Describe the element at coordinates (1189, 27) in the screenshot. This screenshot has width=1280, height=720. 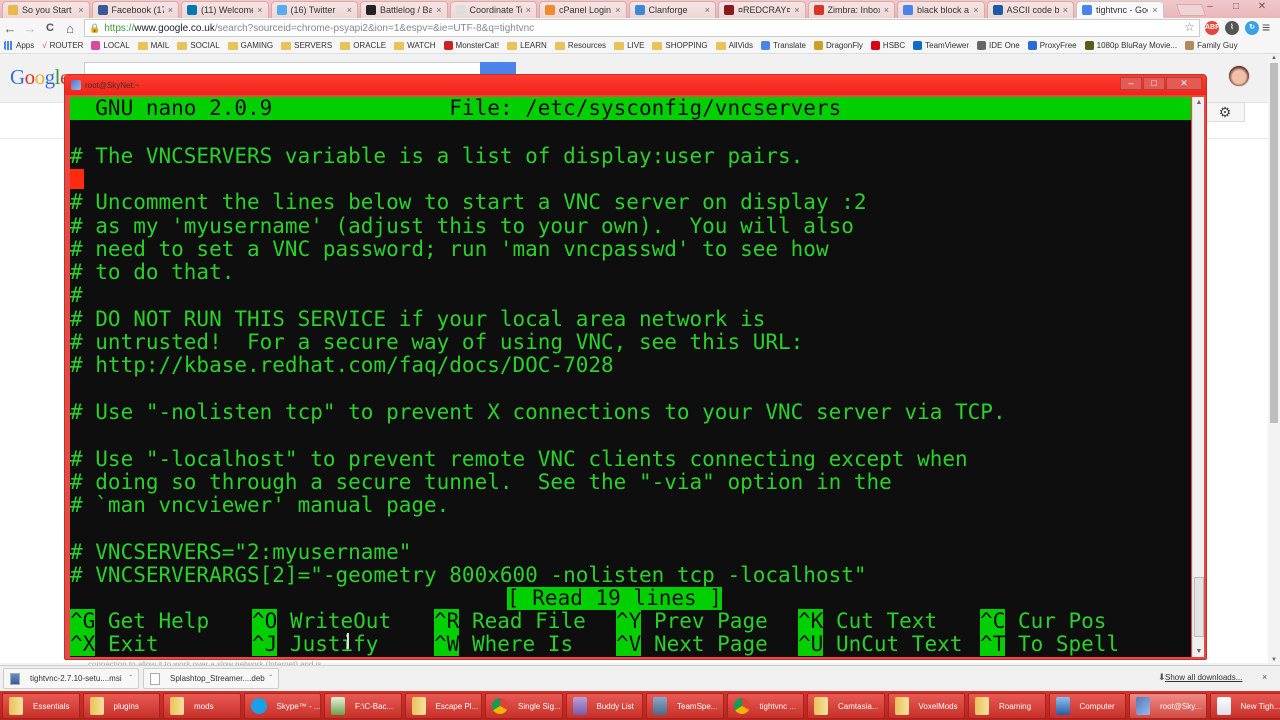
I see `bookmark-star-icon: ☆` at that location.